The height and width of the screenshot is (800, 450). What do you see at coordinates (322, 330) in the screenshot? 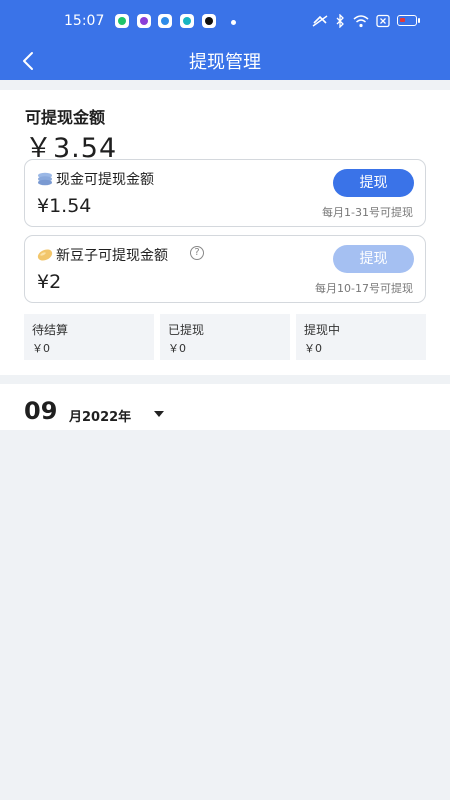
I see `stat-label: 提现中` at bounding box center [322, 330].